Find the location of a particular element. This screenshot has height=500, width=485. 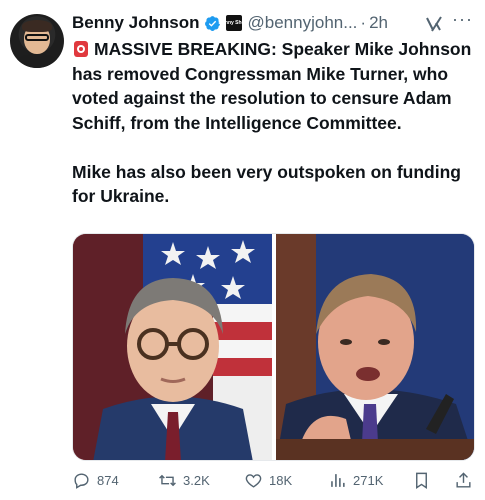

retweet-button: 3.2K is located at coordinates (184, 480).